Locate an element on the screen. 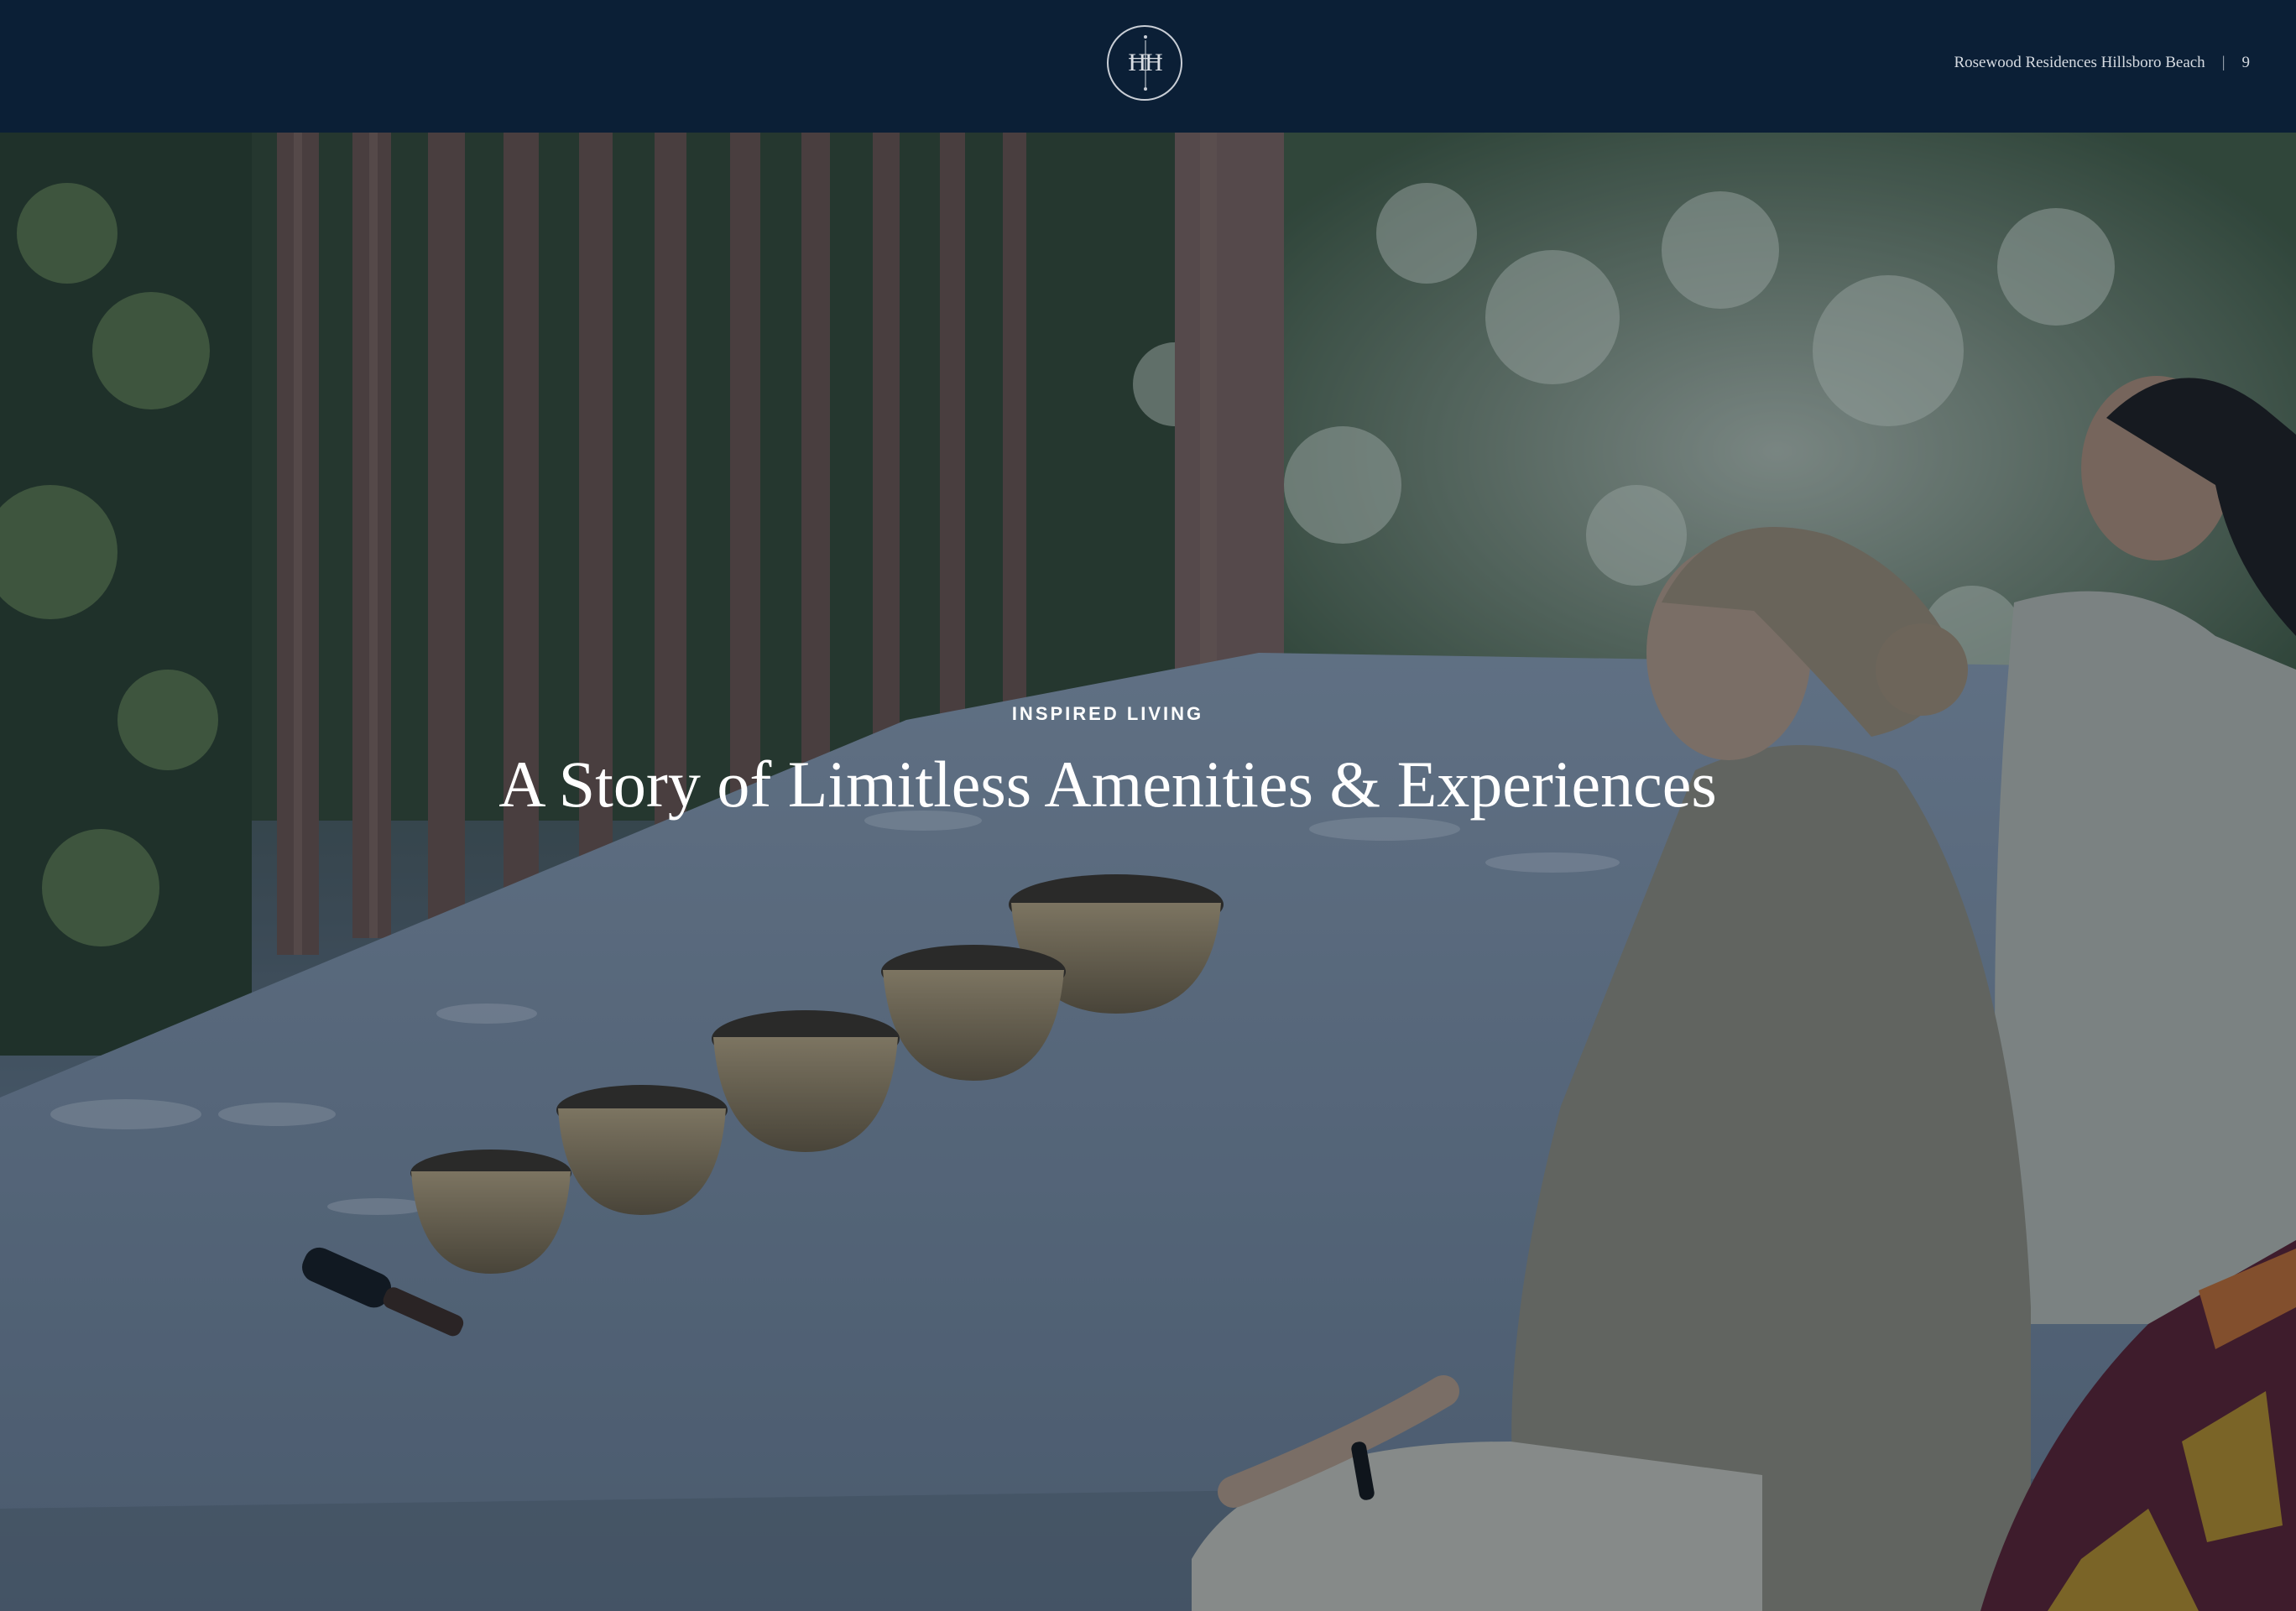 Image resolution: width=2296 pixels, height=1611 pixels. header-meta: Rosewood Residences Hillsboro Beach | 9 is located at coordinates (2102, 63).